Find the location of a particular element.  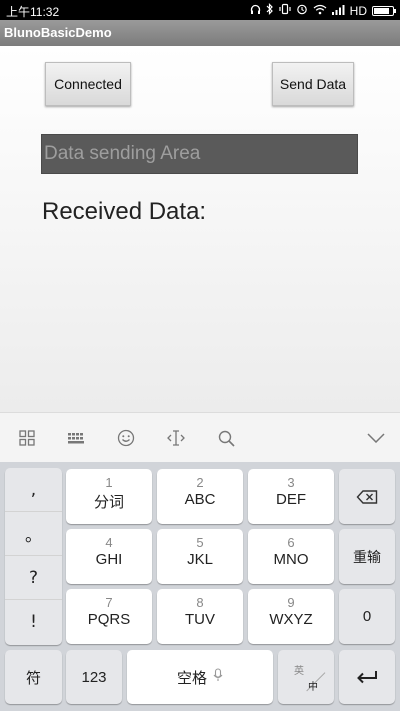

microphone-icon is located at coordinates (218, 677).